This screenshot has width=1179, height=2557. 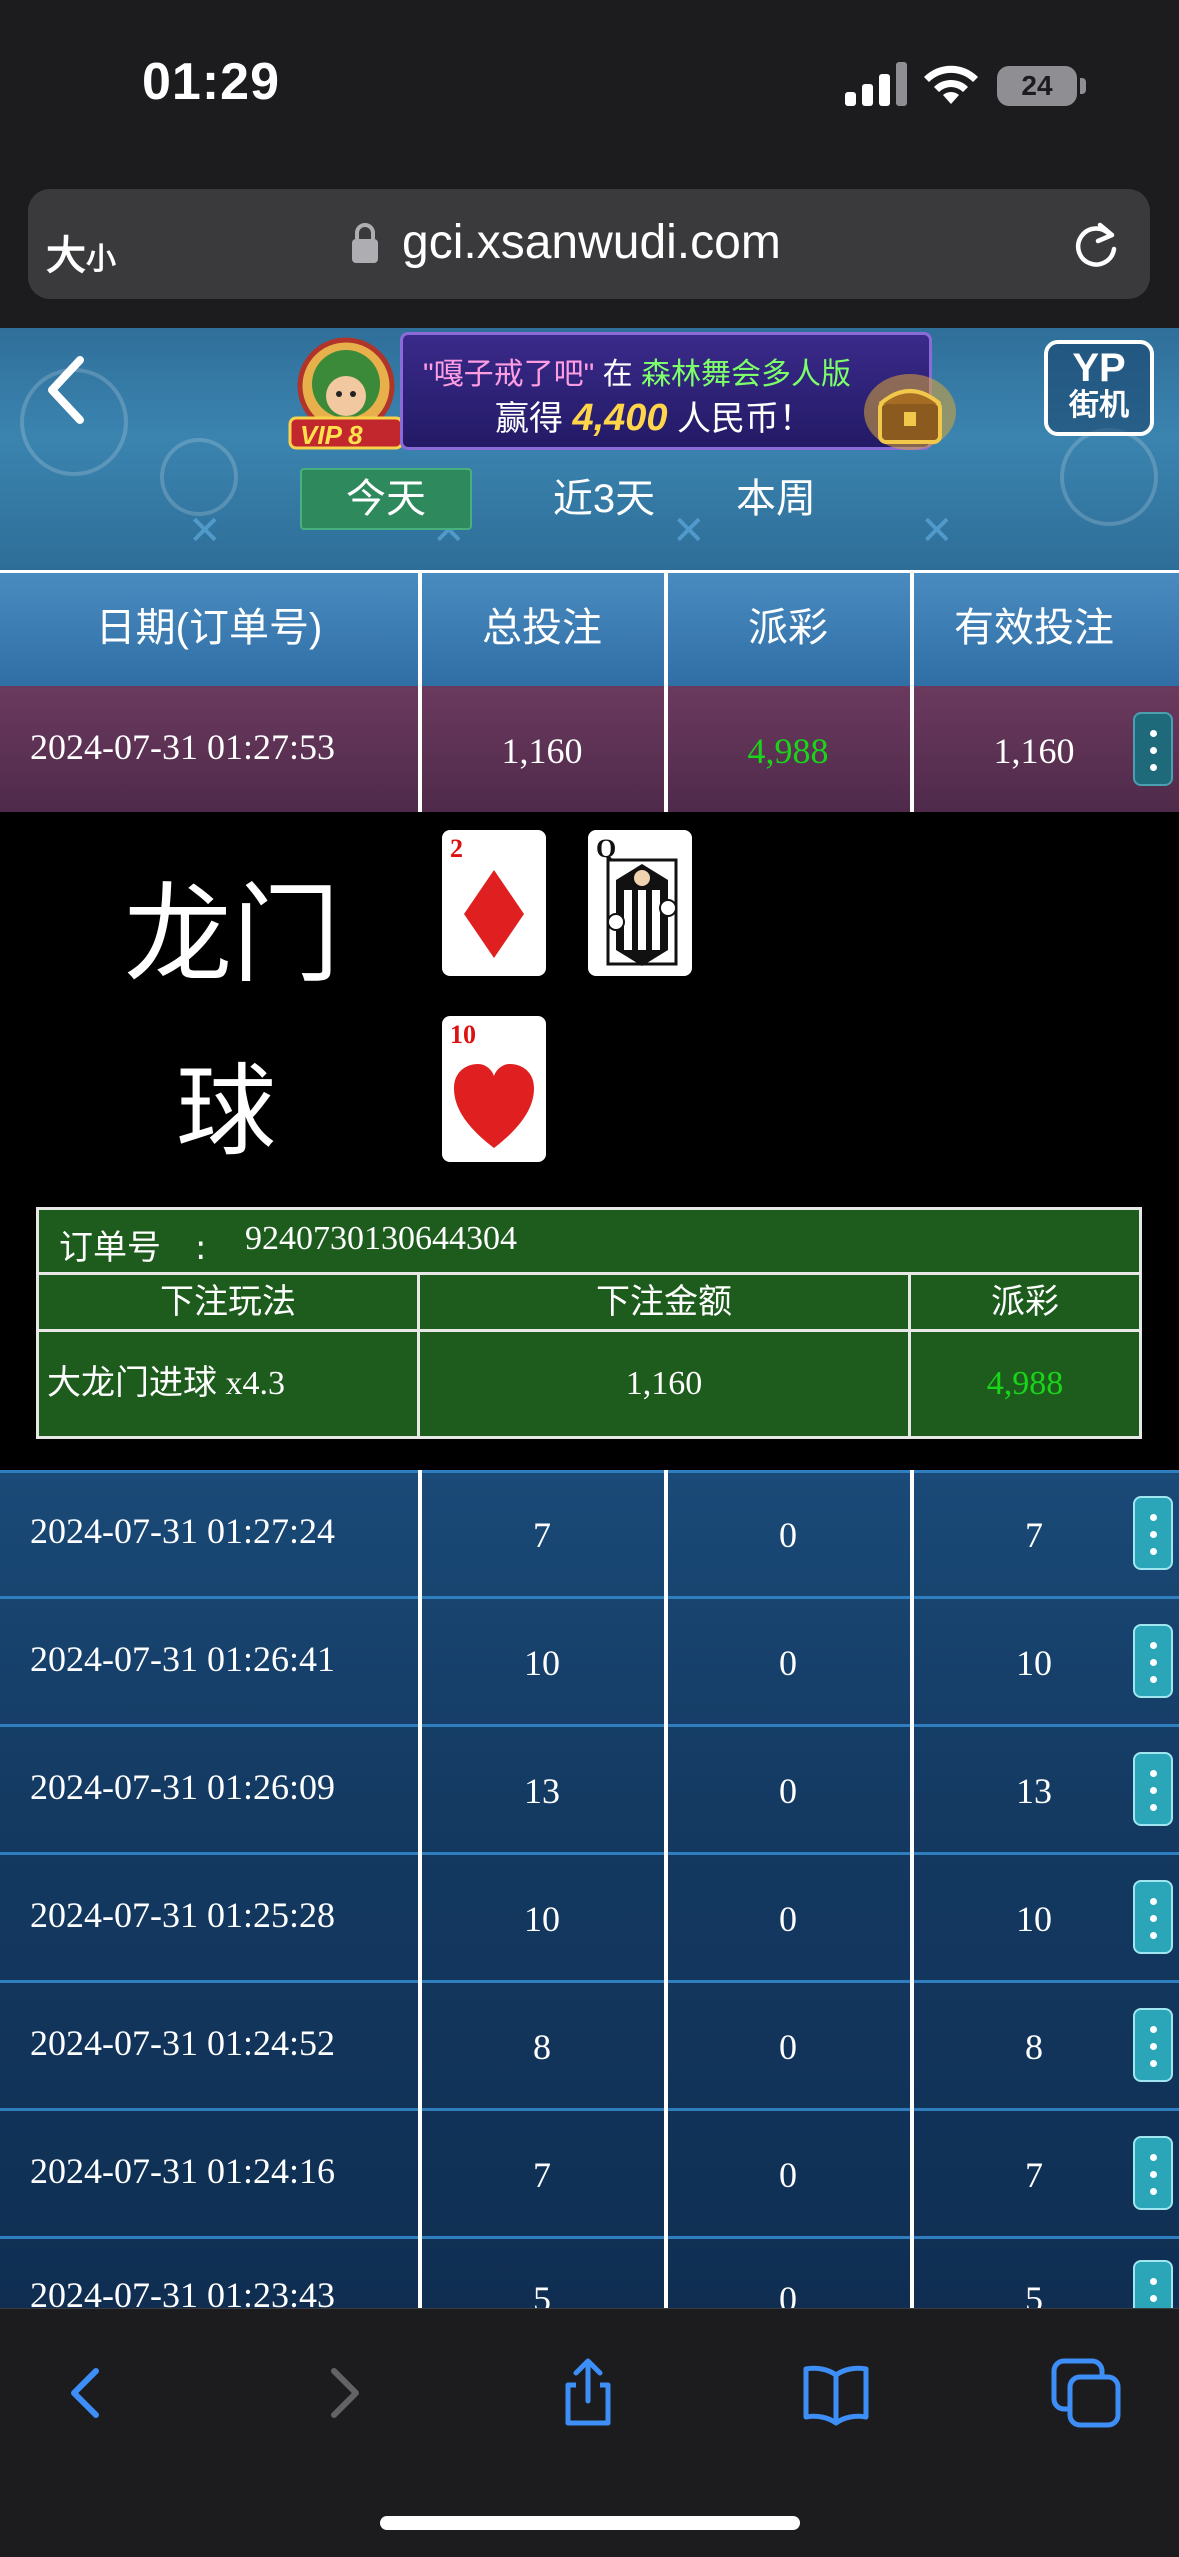 What do you see at coordinates (209, 628) in the screenshot?
I see `col-header-date: 日期(订单号)` at bounding box center [209, 628].